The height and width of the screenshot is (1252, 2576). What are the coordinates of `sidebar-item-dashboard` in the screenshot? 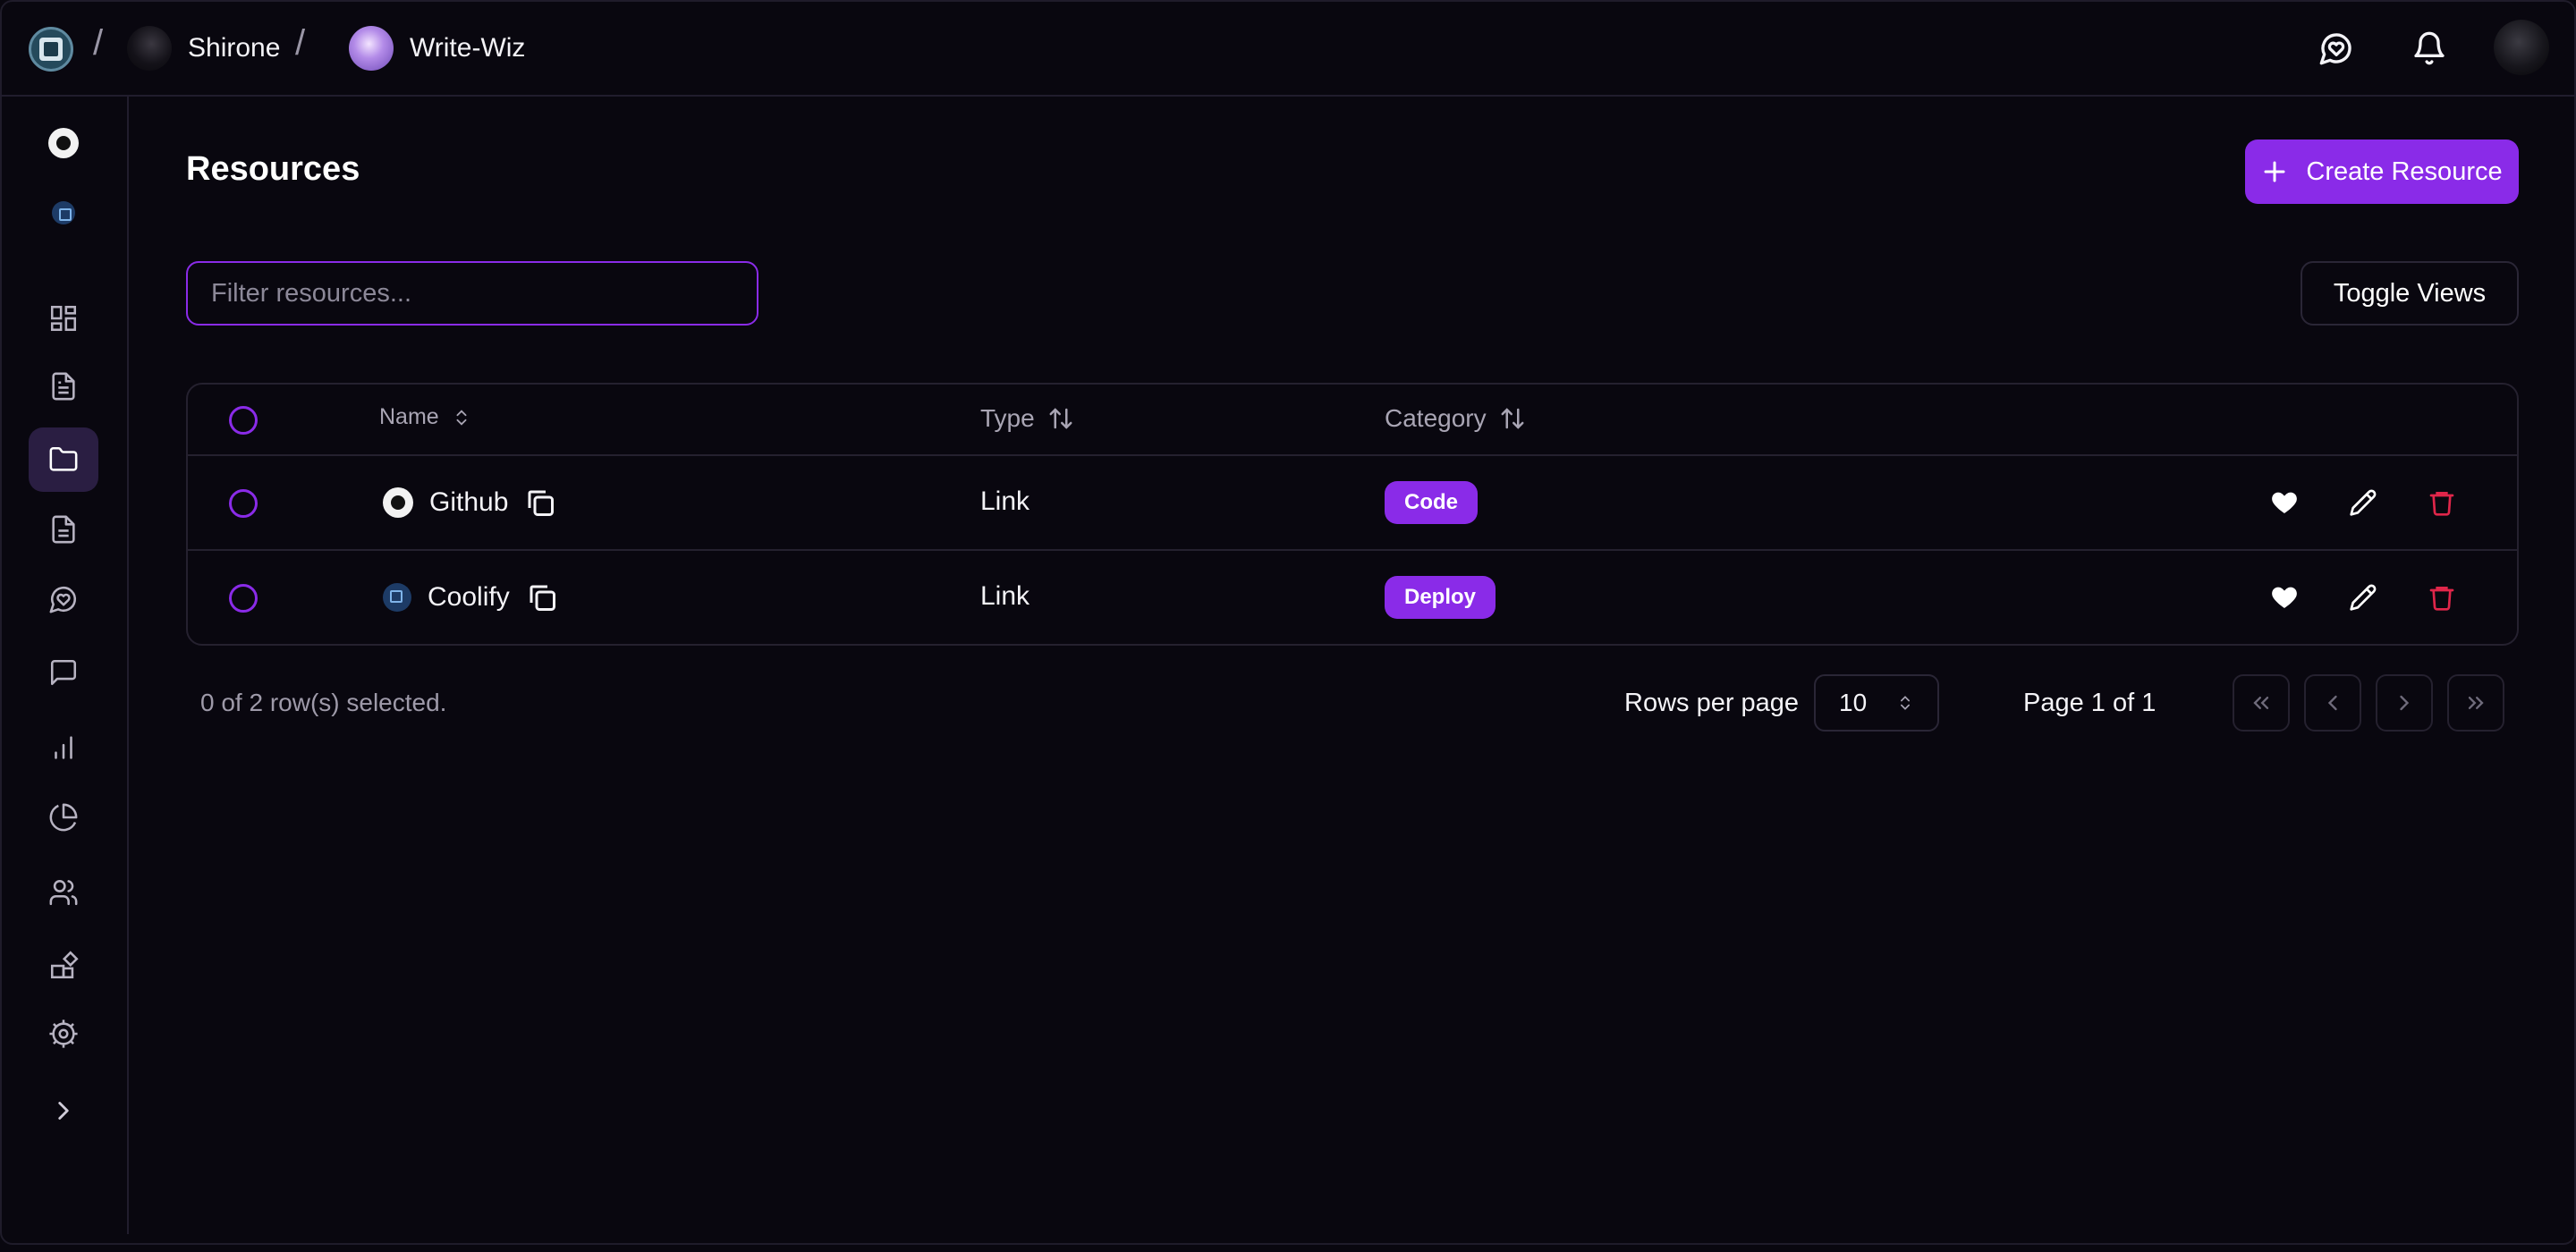 It's located at (63, 318).